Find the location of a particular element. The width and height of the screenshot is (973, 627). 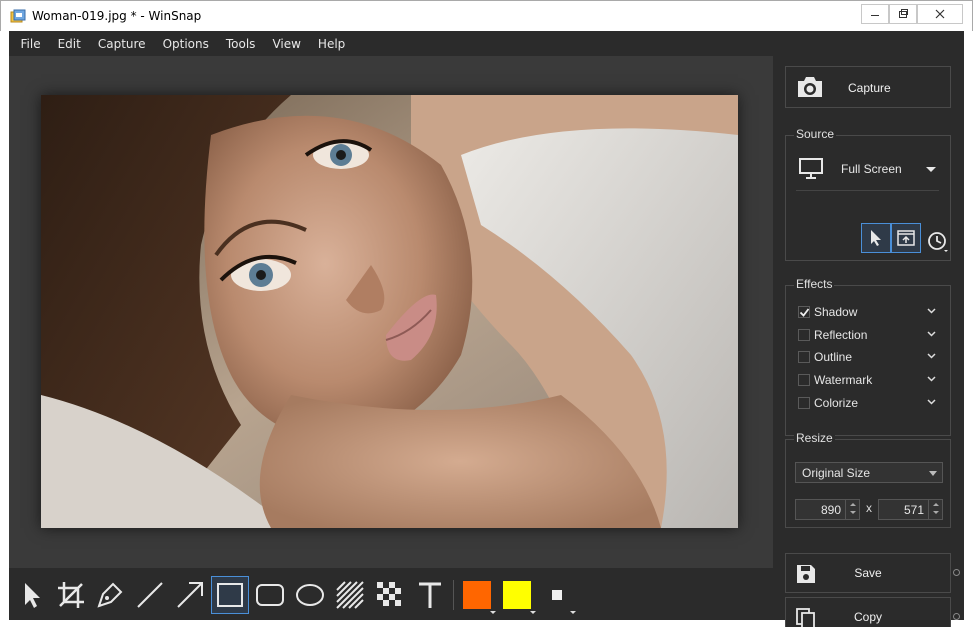

menu-tools: Tools is located at coordinates (240, 44).